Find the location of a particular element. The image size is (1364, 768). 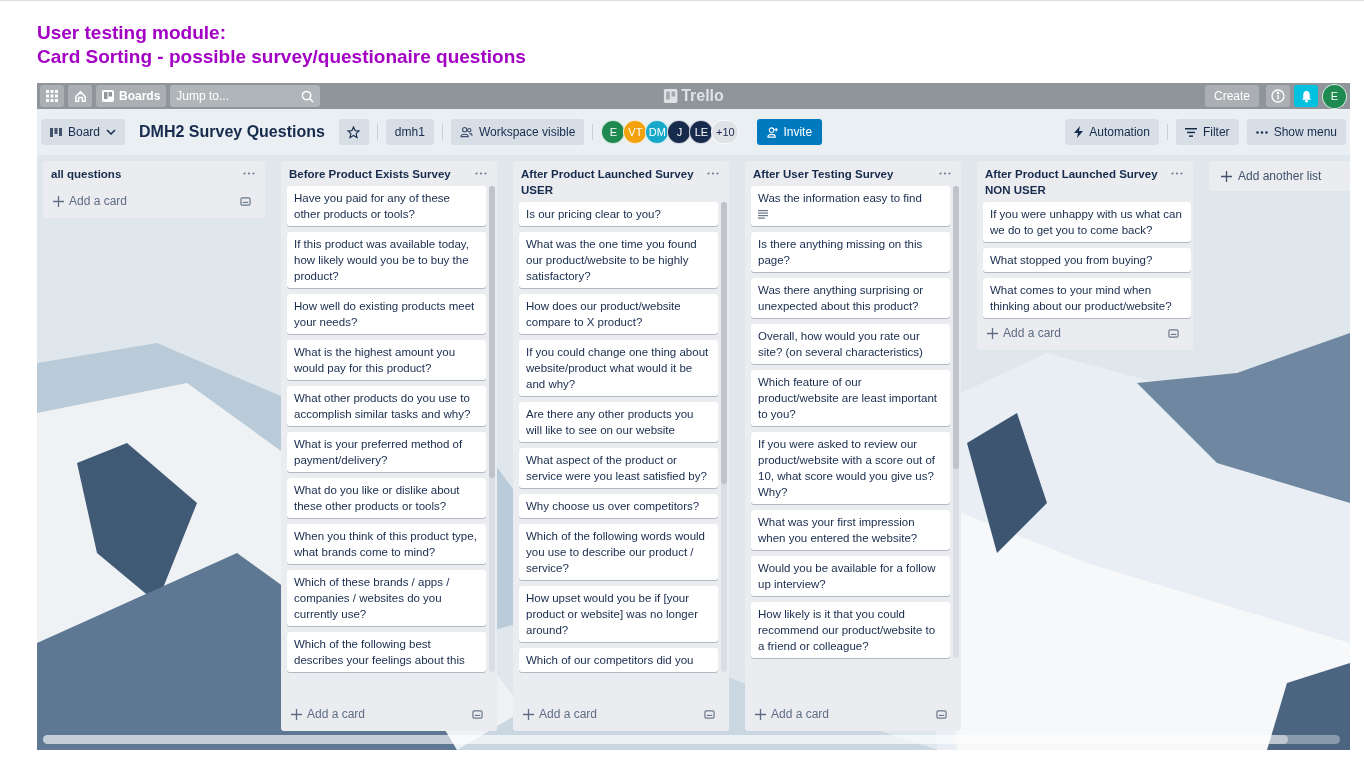

card: How likely is it that you could recommend our product/website to a friend or colleague? is located at coordinates (850, 630).